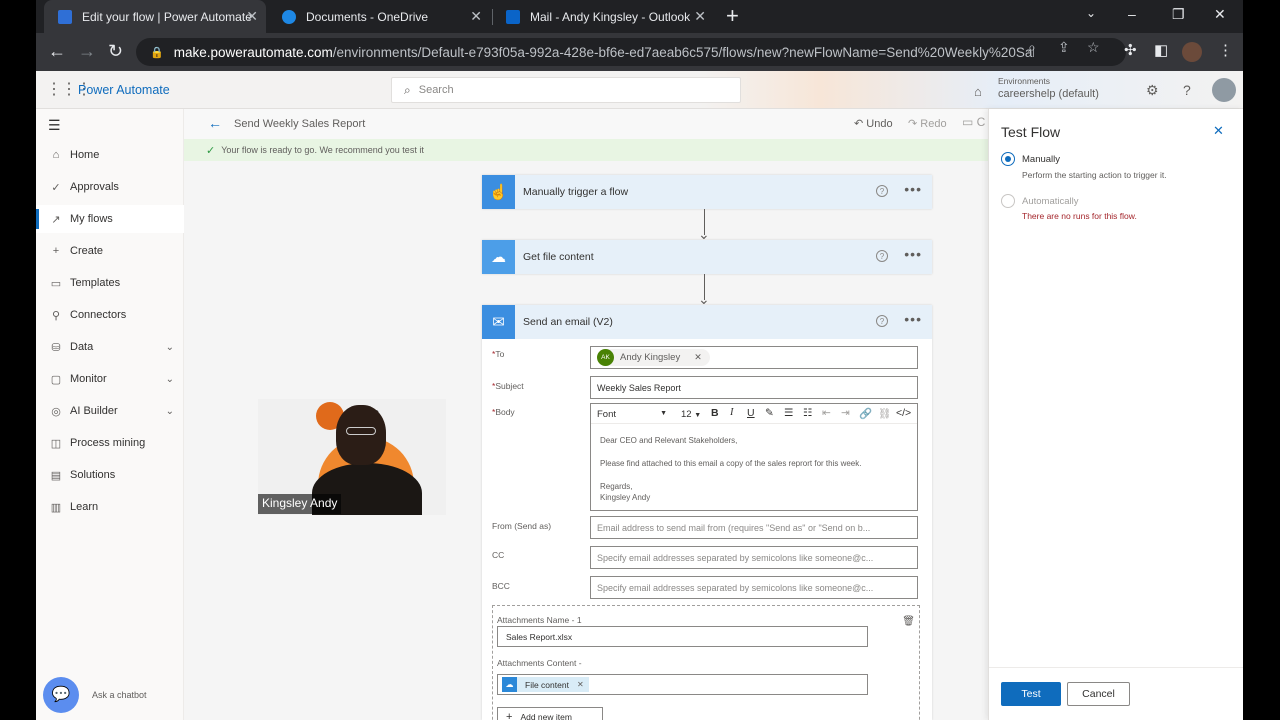 This screenshot has height=720, width=1280. Describe the element at coordinates (1091, 13) in the screenshot. I see `tab-search-icon: ⌄` at that location.